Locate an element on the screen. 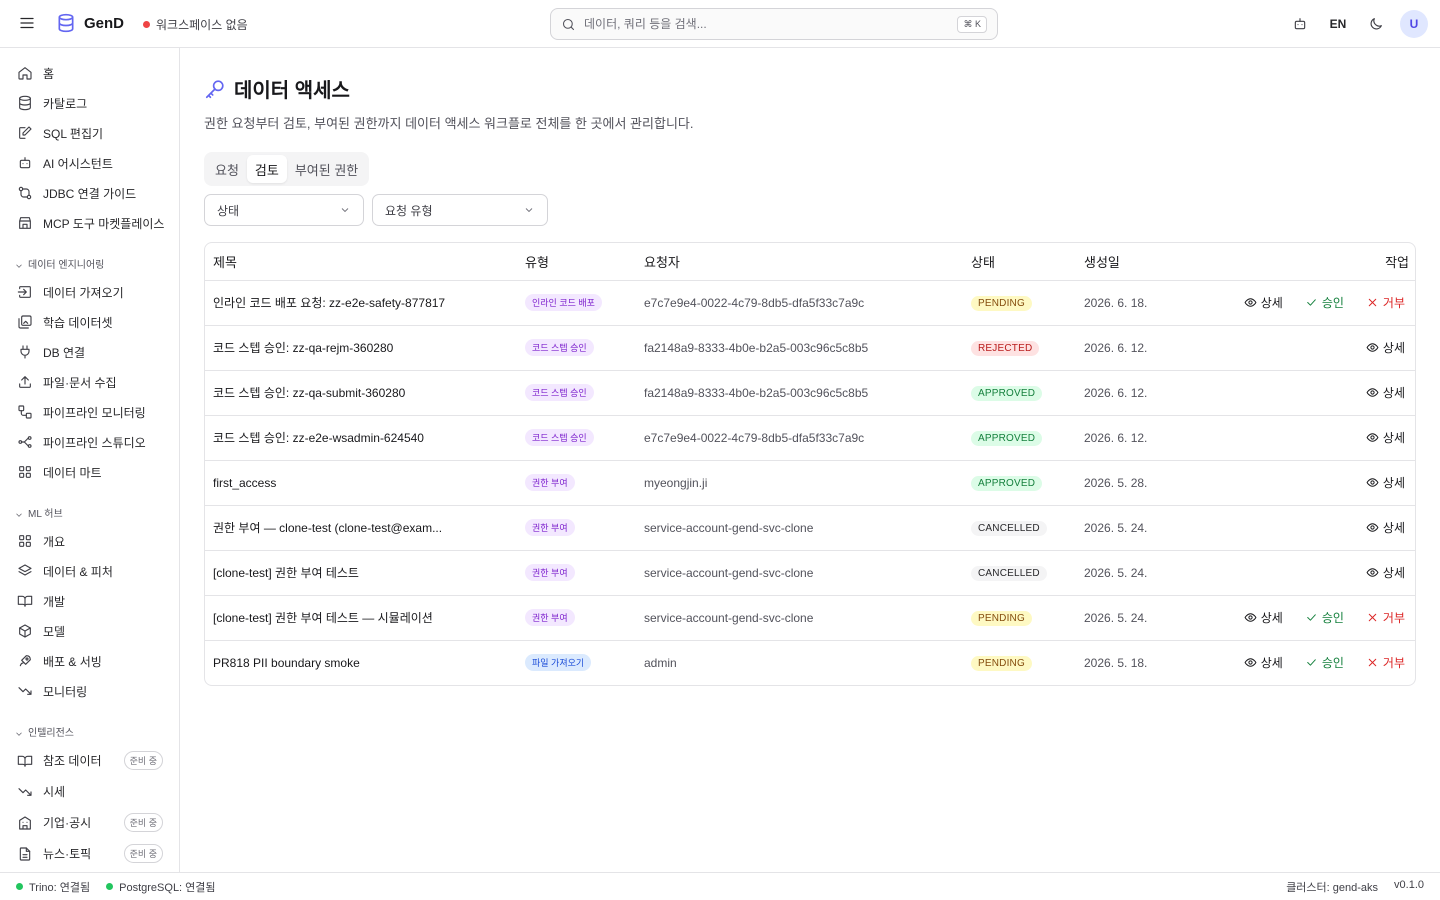 The height and width of the screenshot is (900, 1440). sidebar-item-quotes: 시세 is located at coordinates (89, 791).